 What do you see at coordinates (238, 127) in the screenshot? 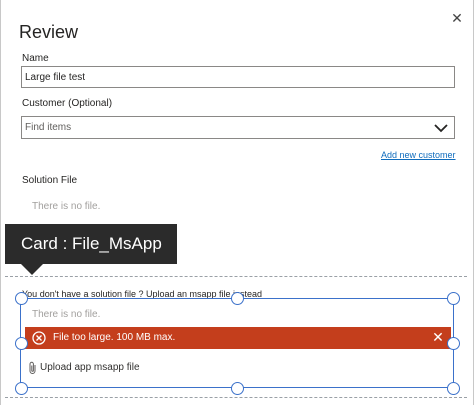
I see `customer-combobox: Find items` at bounding box center [238, 127].